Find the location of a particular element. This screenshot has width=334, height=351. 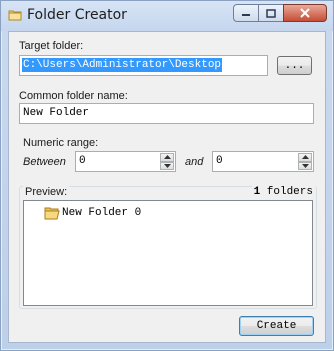

range-from-stepper: 0 is located at coordinates (125, 161).